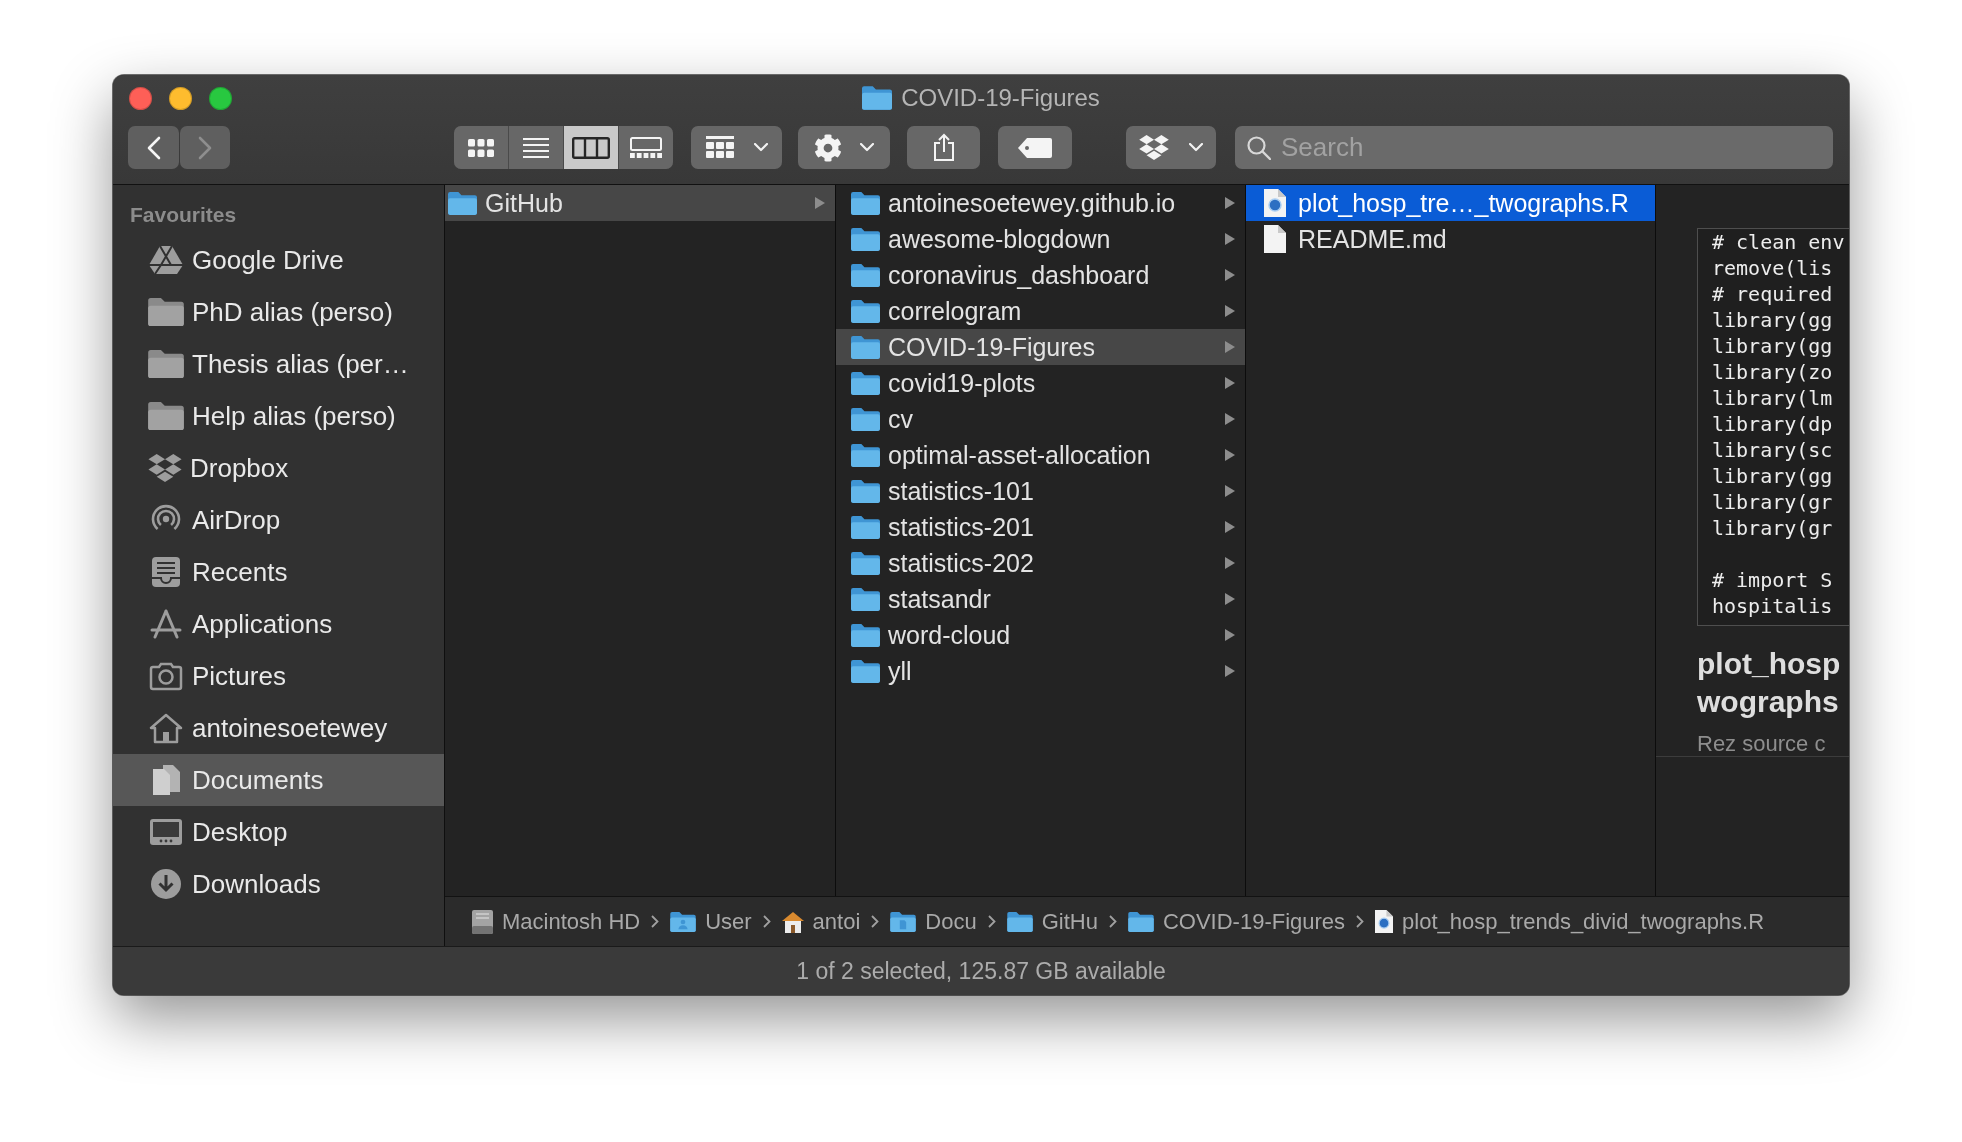  What do you see at coordinates (278, 468) in the screenshot?
I see `sidebar-item: Dropbox` at bounding box center [278, 468].